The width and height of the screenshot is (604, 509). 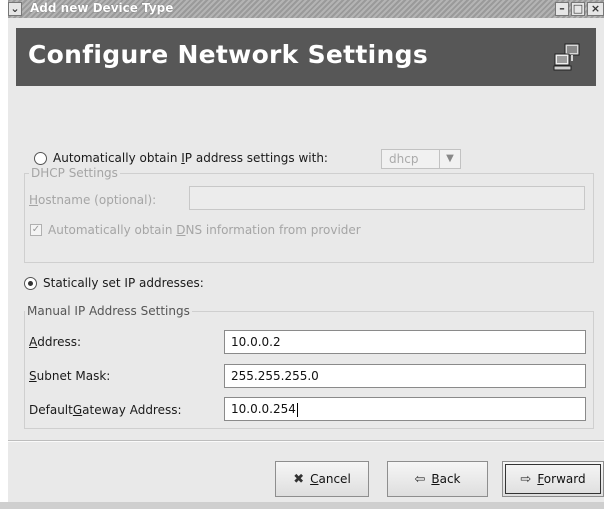 I want to click on manual-ip-group-label: Manual IP Address Settings, so click(x=108, y=311).